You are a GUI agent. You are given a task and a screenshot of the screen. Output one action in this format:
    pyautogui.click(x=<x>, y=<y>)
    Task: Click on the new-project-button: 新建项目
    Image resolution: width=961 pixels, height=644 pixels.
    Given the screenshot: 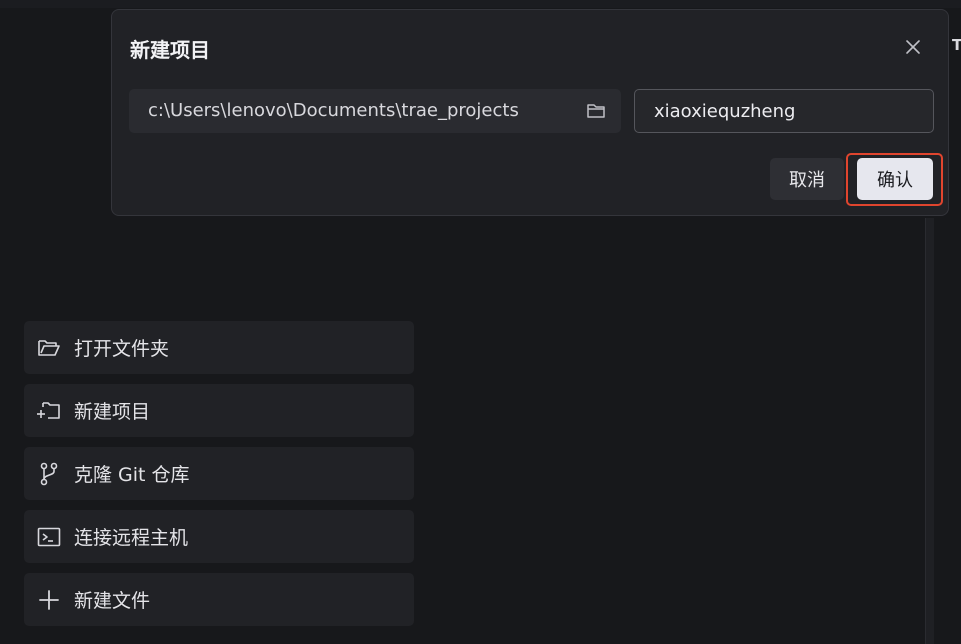 What is the action you would take?
    pyautogui.click(x=219, y=410)
    